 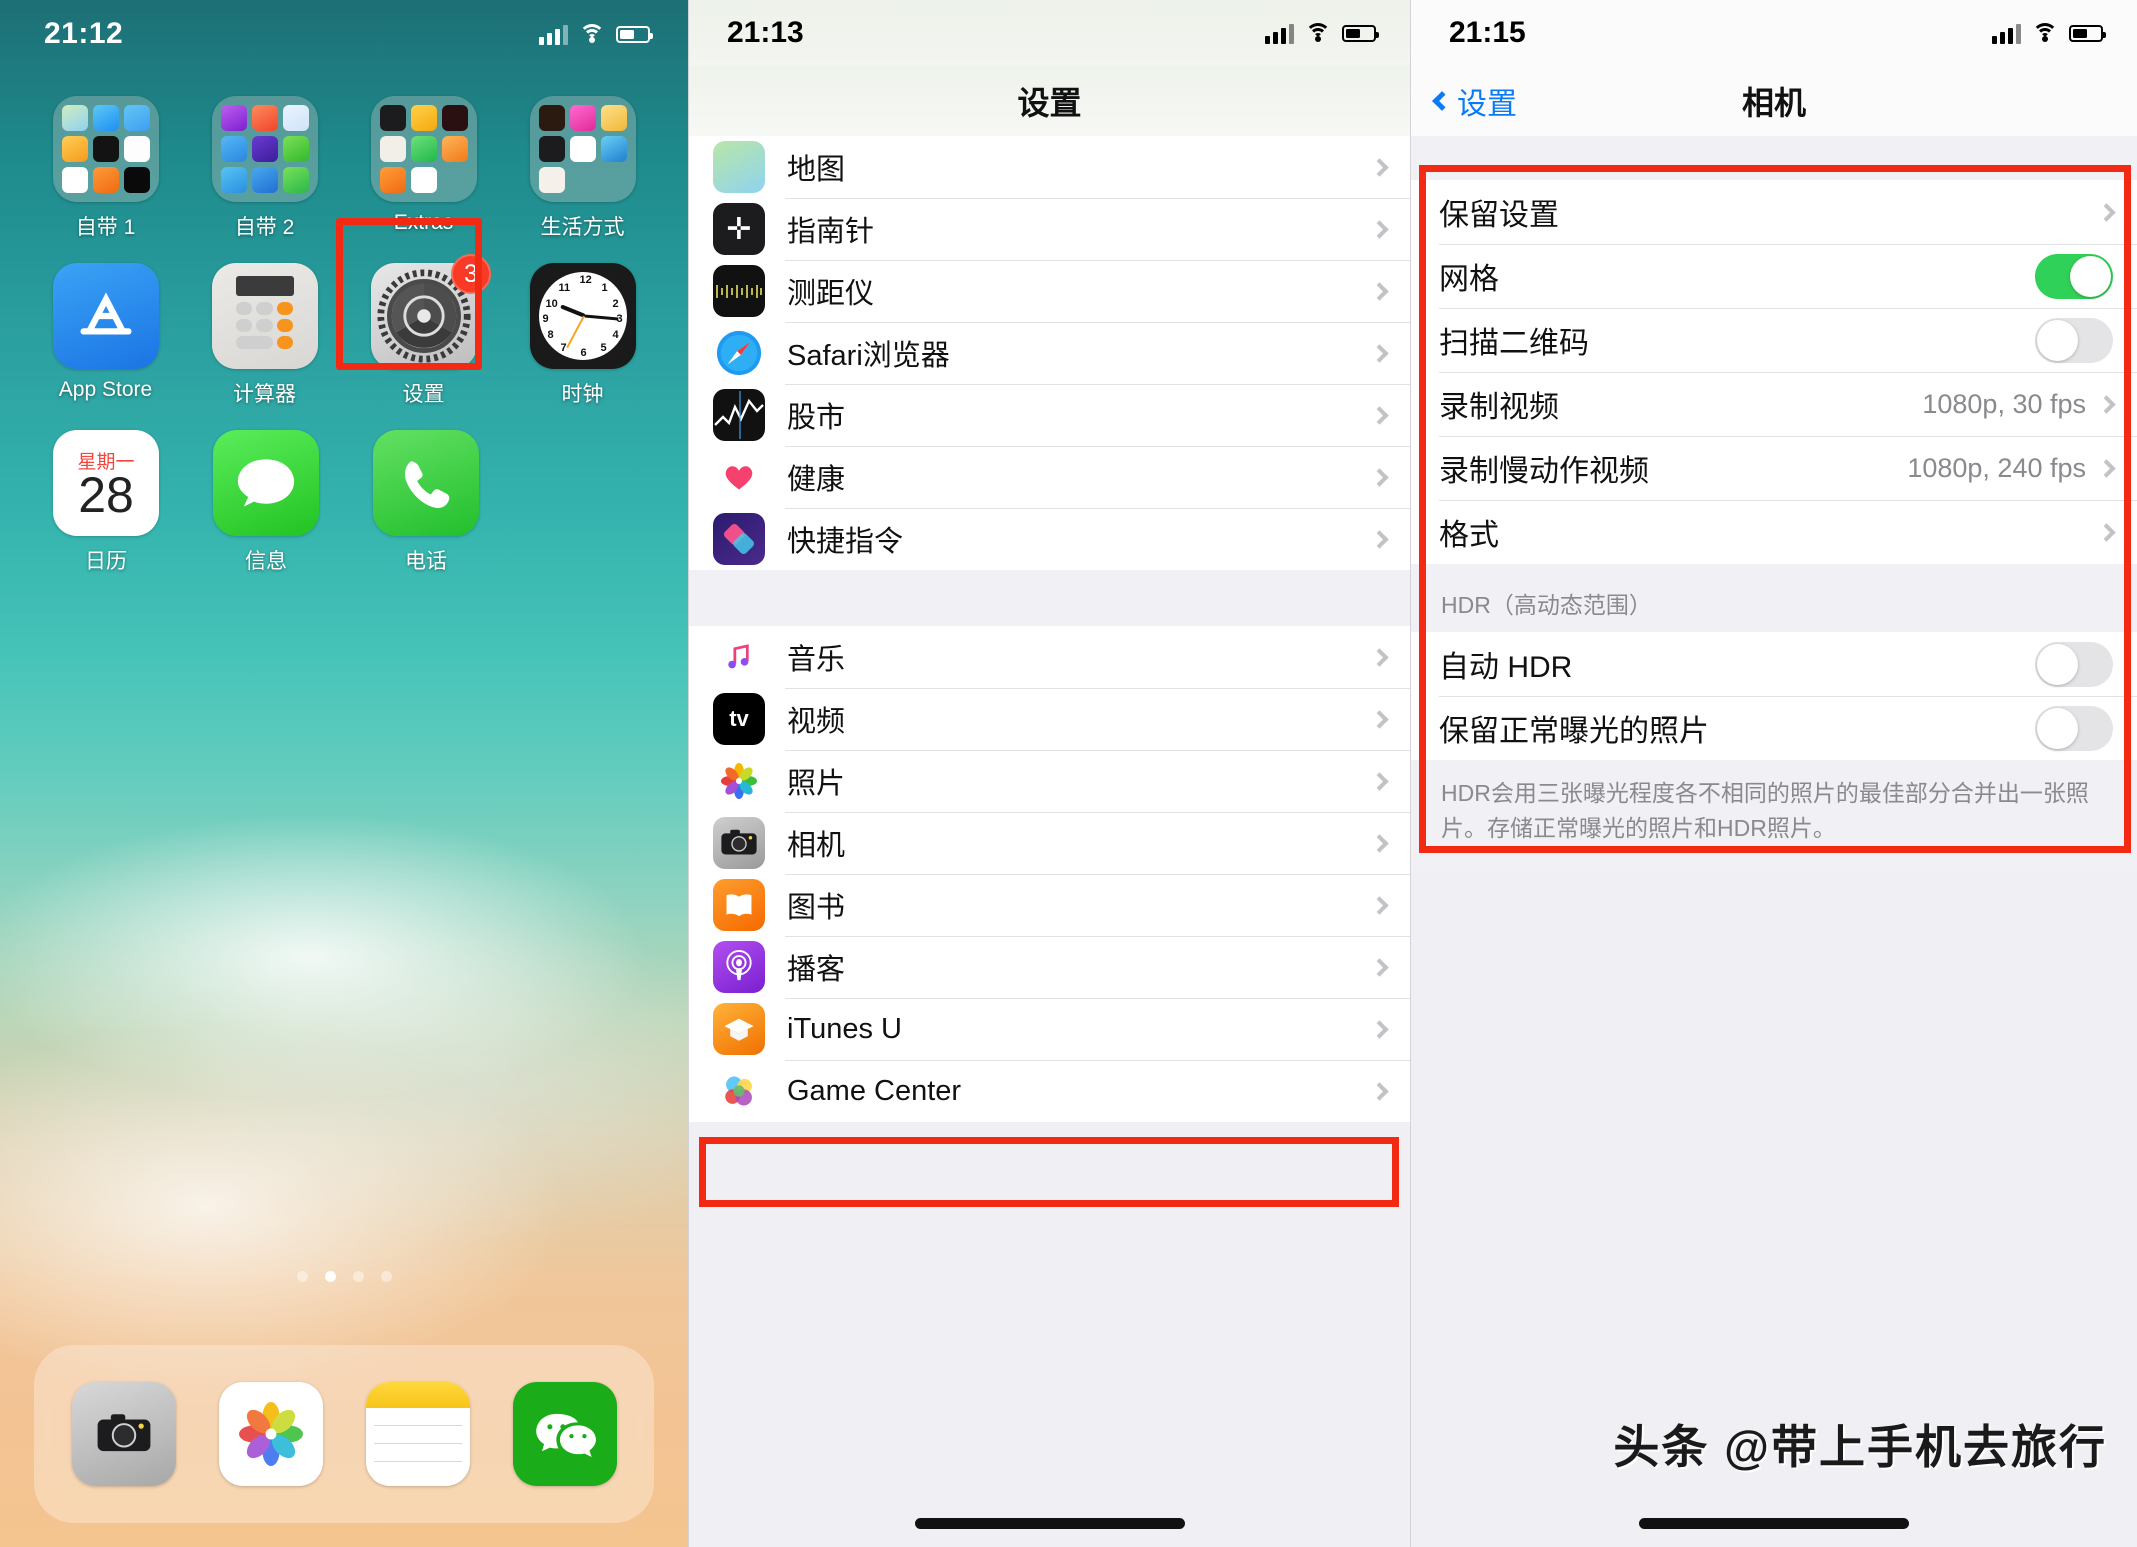 I want to click on row-label: 扫描二维码, so click(x=1514, y=343).